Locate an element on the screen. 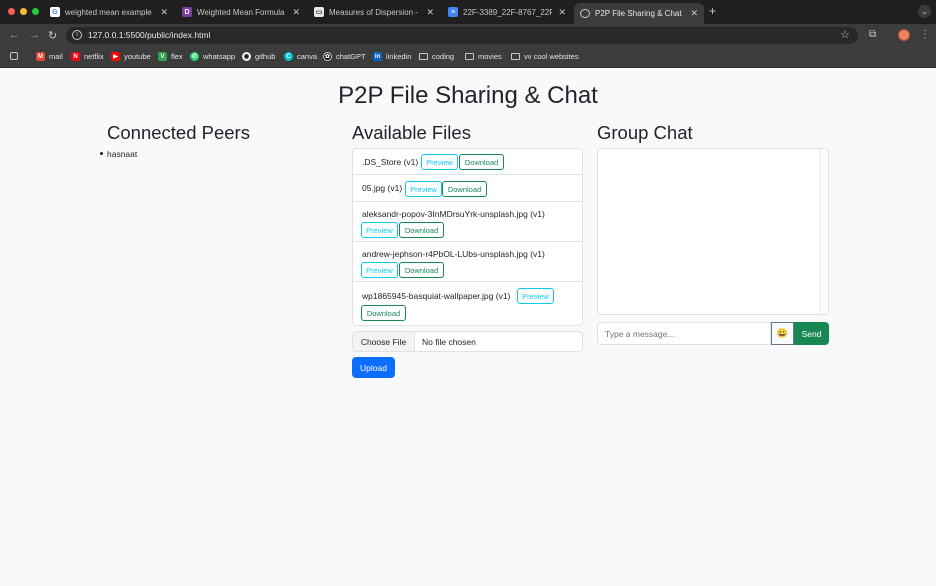  minimize-window-icon is located at coordinates (23, 11).